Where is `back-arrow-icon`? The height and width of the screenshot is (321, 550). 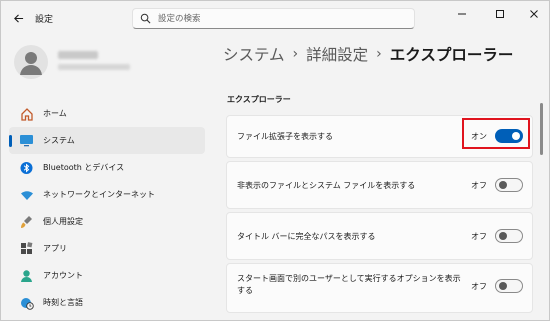
back-arrow-icon is located at coordinates (18, 18).